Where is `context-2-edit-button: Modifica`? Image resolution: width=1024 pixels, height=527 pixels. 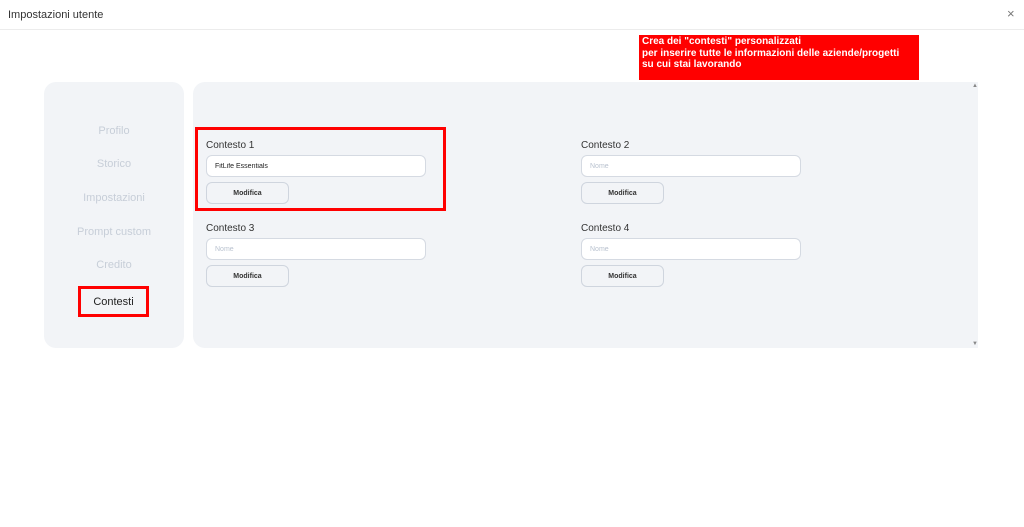 context-2-edit-button: Modifica is located at coordinates (622, 193).